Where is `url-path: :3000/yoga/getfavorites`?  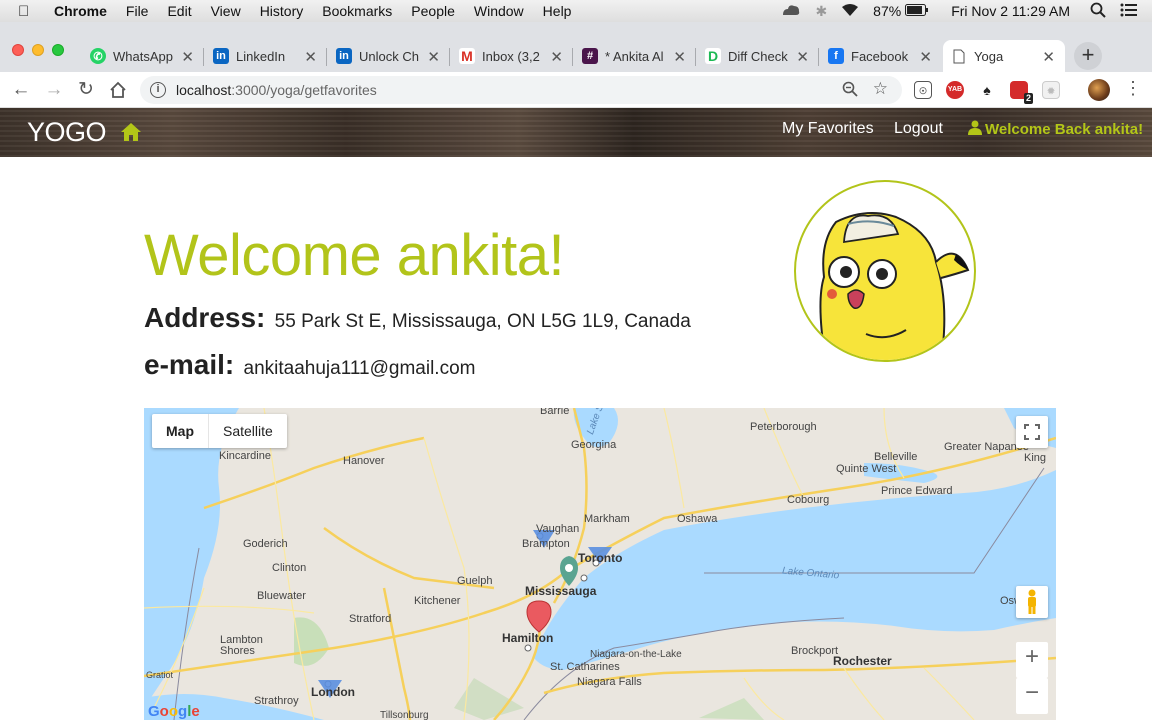 url-path: :3000/yoga/getfavorites is located at coordinates (304, 90).